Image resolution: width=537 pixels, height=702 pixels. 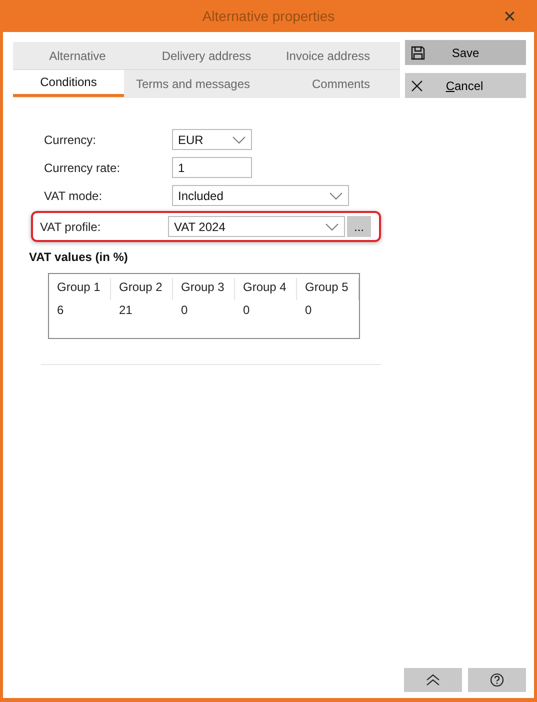 What do you see at coordinates (465, 85) in the screenshot?
I see `cancel-button: Cancel` at bounding box center [465, 85].